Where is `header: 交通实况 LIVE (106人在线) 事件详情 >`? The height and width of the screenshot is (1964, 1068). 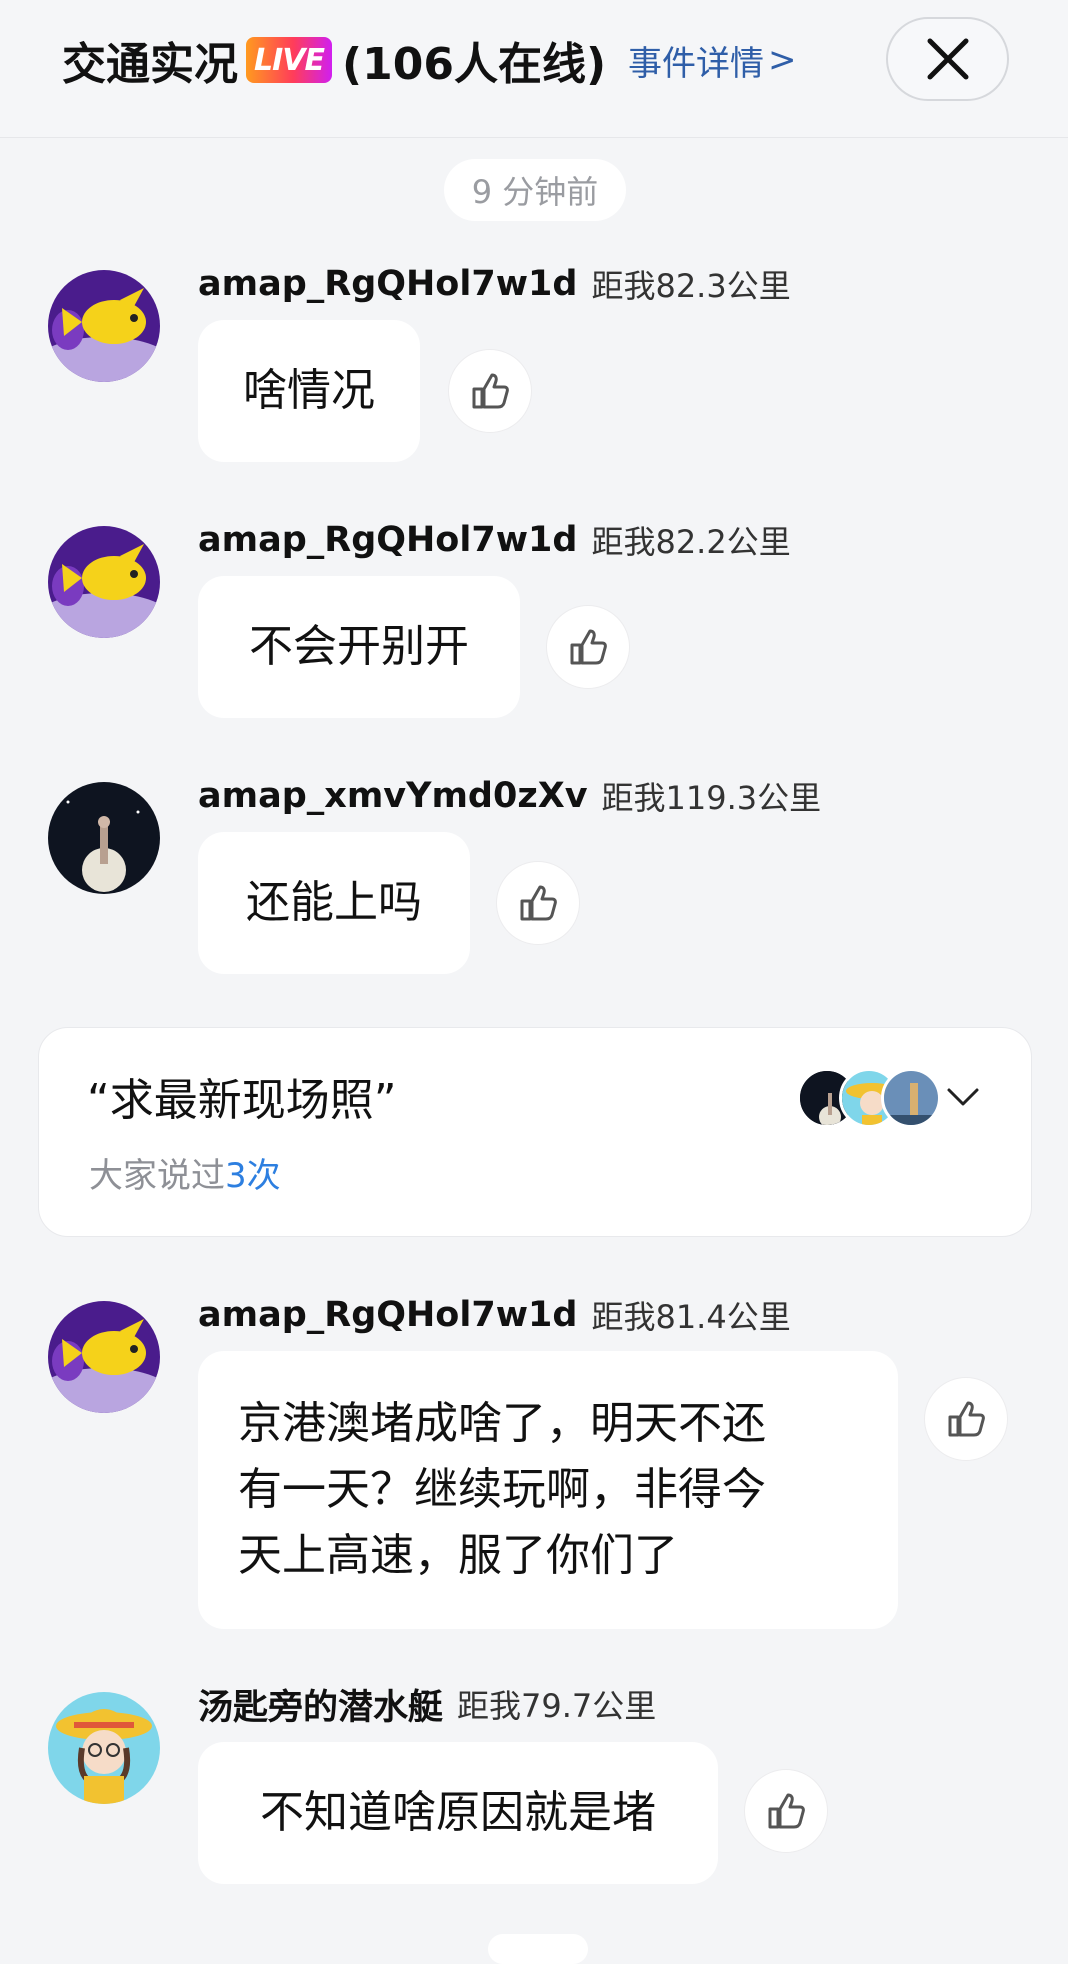 header: 交通实况 LIVE (106人在线) 事件详情 > is located at coordinates (534, 69).